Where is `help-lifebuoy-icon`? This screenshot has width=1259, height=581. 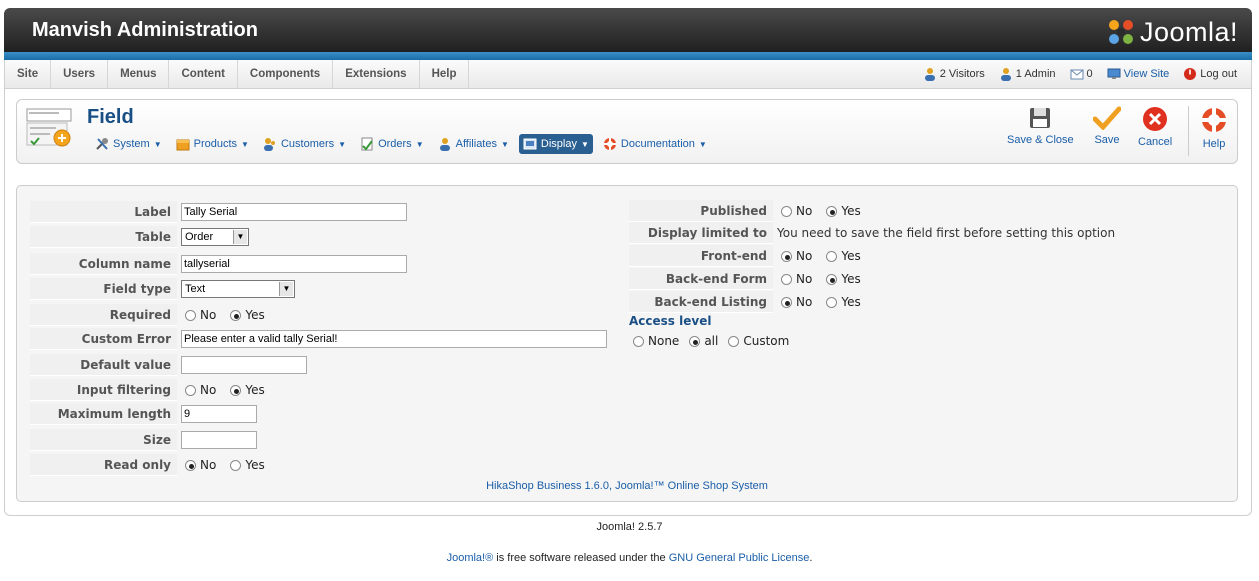 help-lifebuoy-icon is located at coordinates (1214, 120).